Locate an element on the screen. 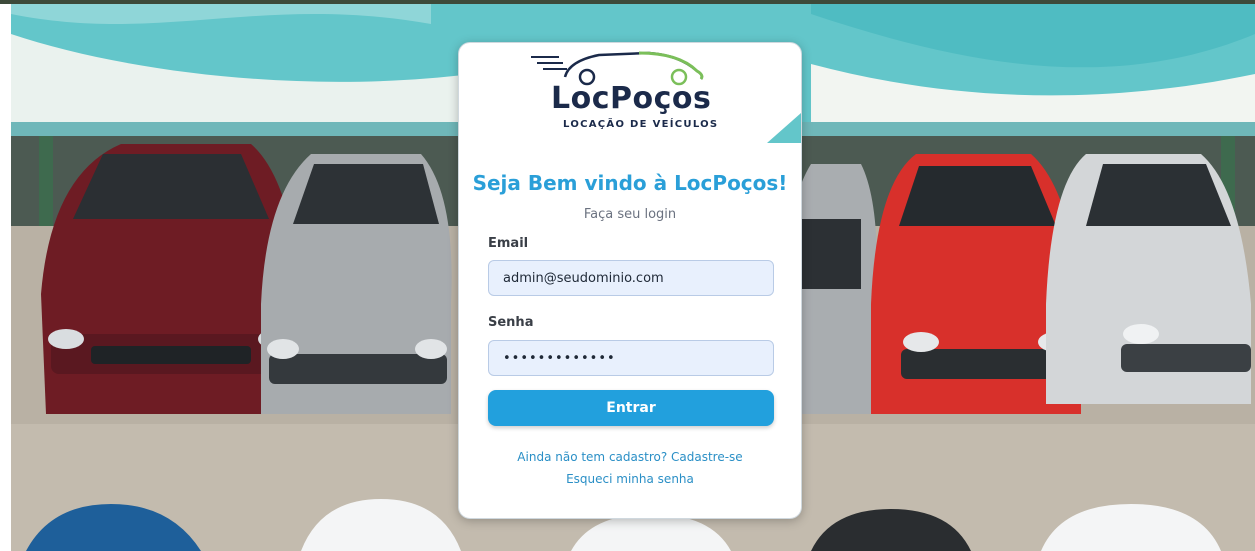  email-label: Email is located at coordinates (508, 243).